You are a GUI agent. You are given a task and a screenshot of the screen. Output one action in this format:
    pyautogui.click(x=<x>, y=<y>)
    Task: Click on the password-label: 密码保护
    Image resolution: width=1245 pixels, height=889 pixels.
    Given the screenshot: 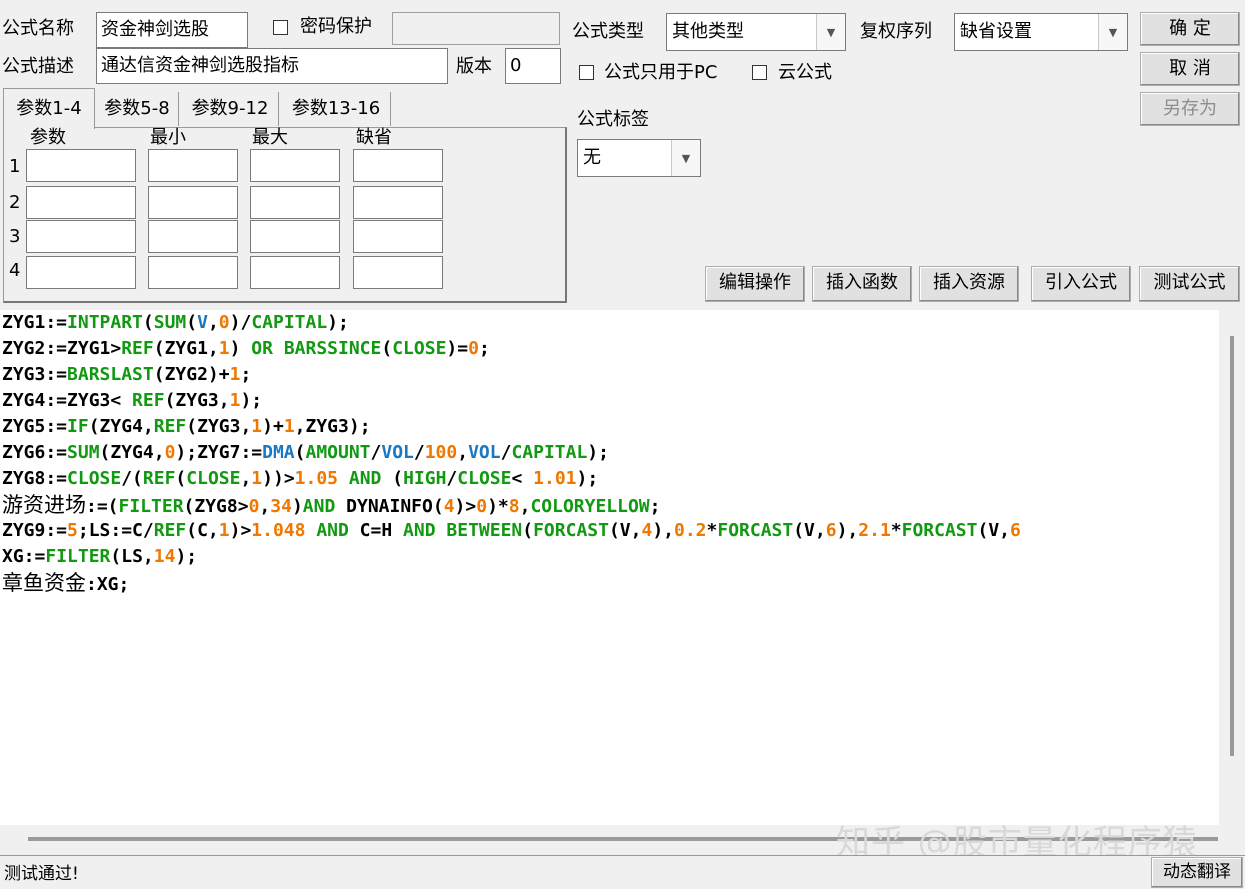 What is the action you would take?
    pyautogui.click(x=336, y=26)
    